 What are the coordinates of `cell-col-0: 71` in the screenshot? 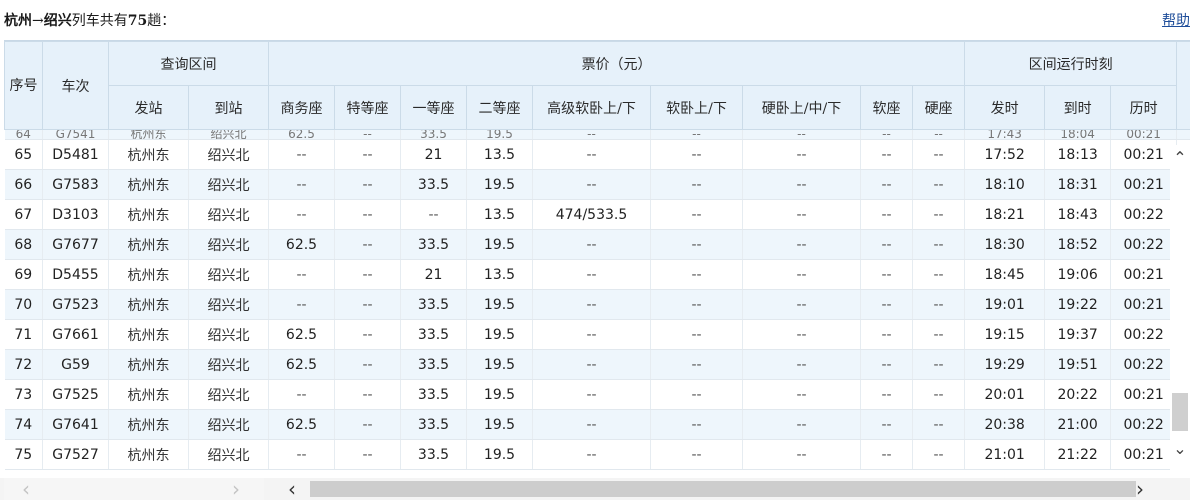 It's located at (24, 335).